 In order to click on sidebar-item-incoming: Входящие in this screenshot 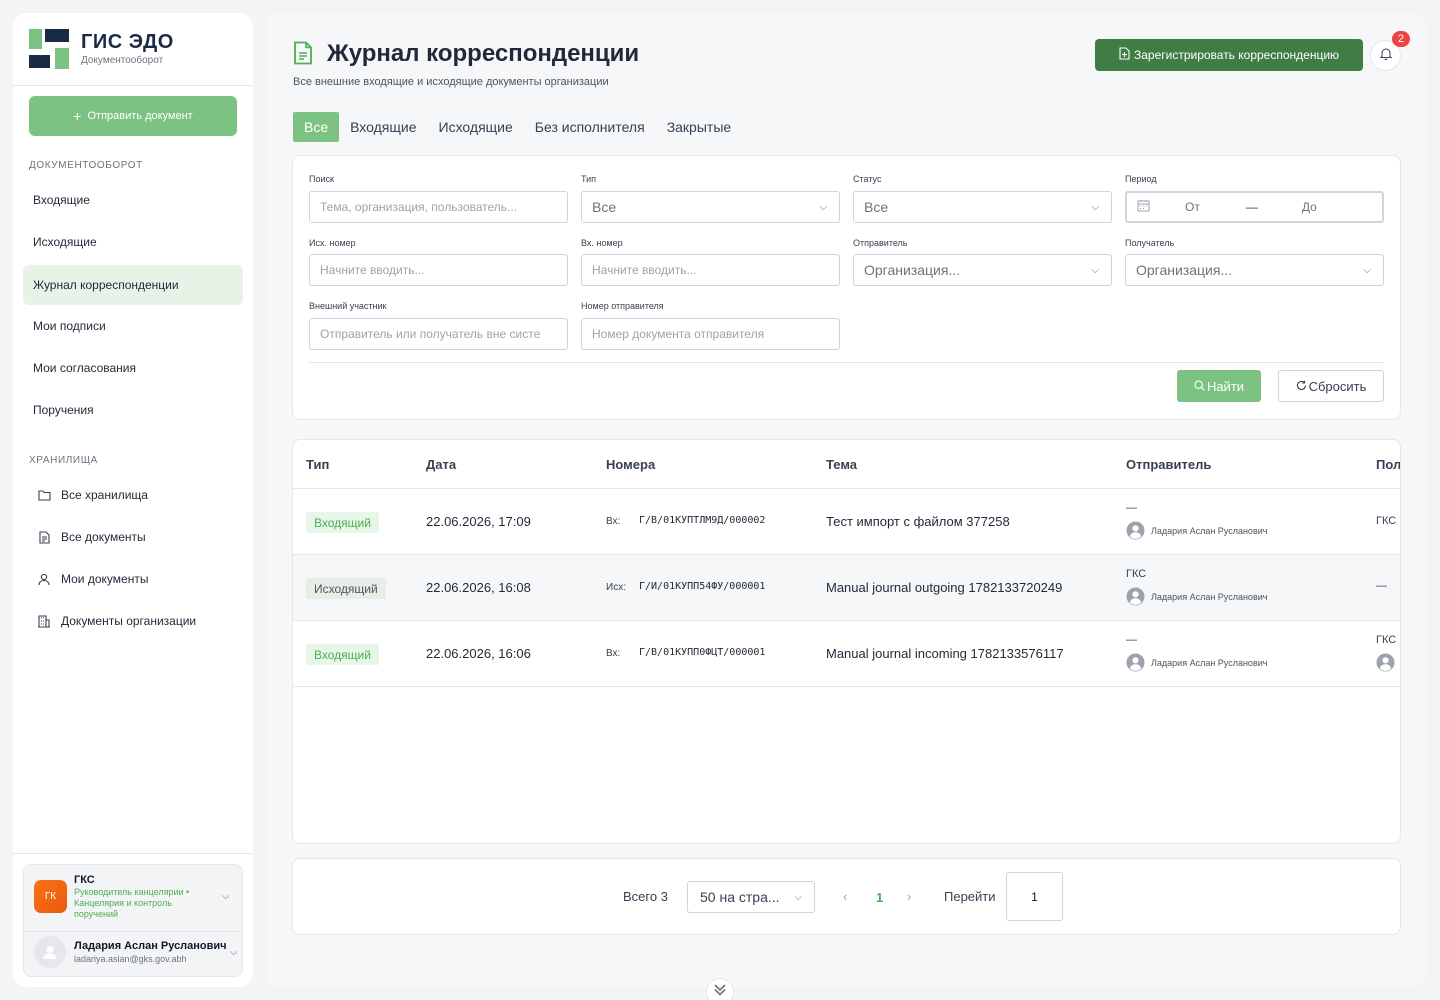, I will do `click(133, 200)`.